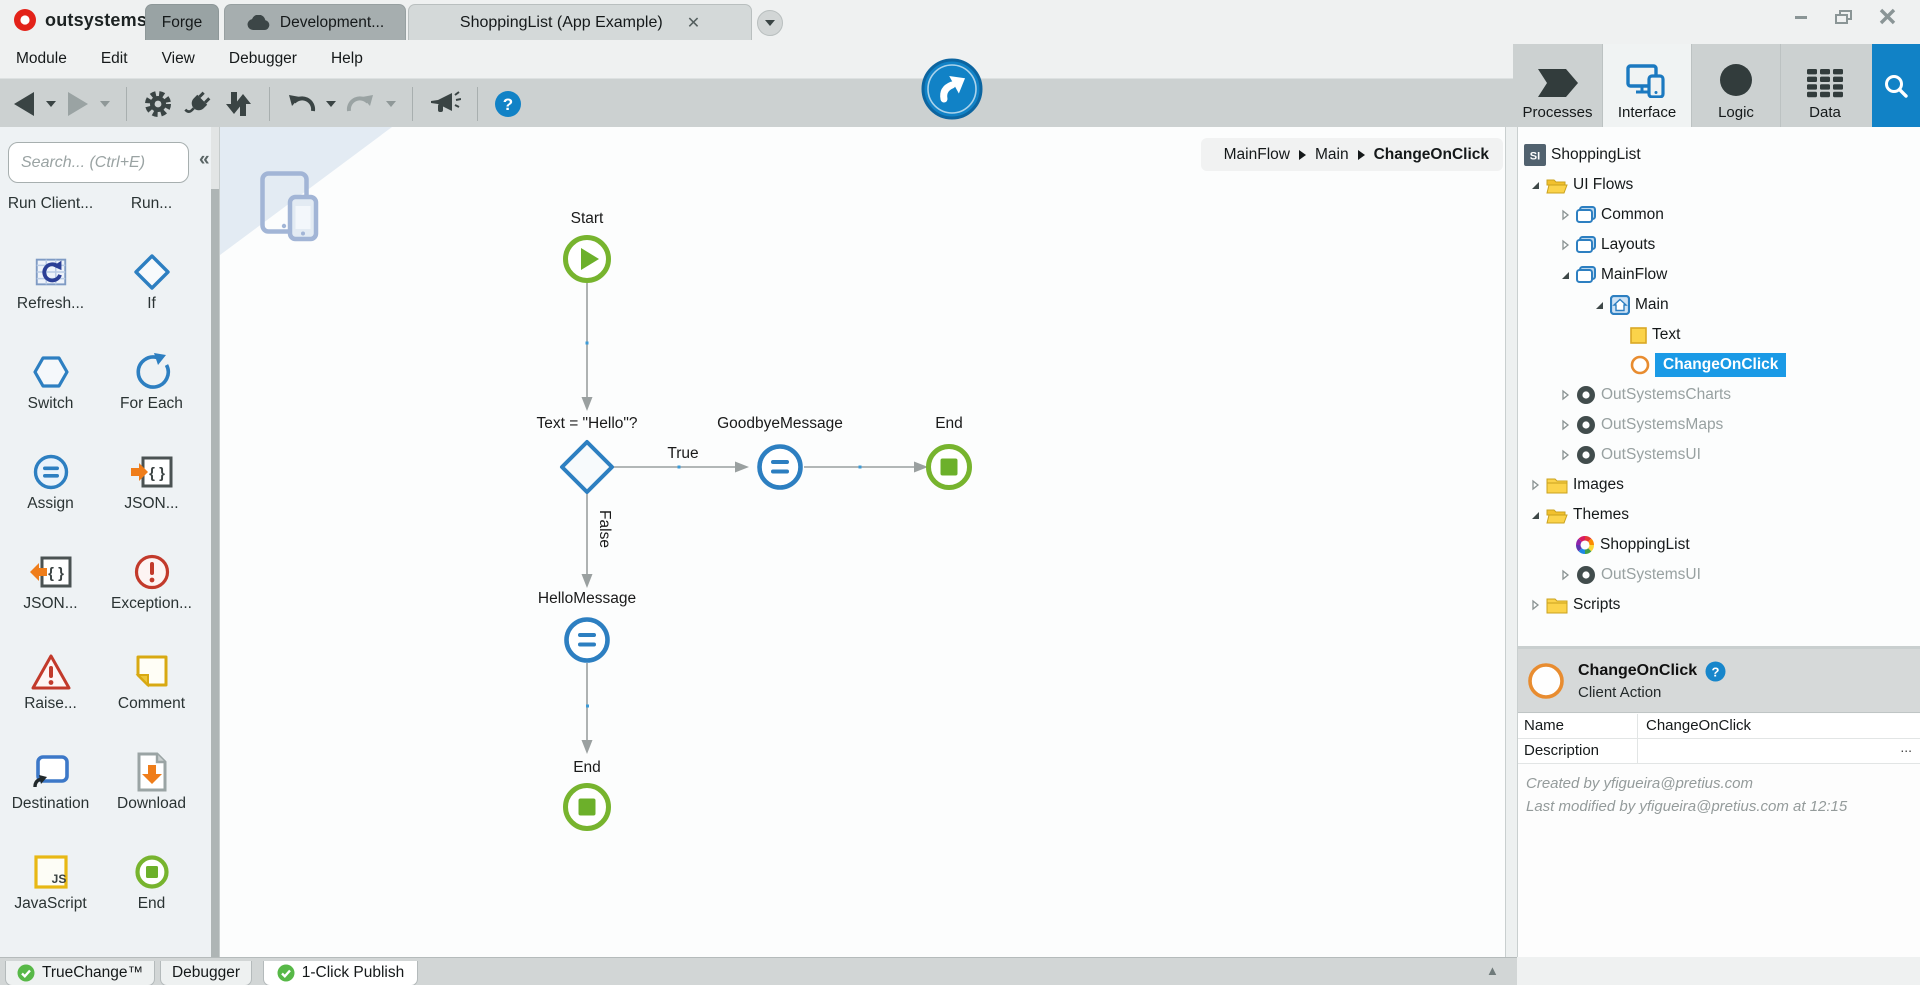 The height and width of the screenshot is (985, 1920). What do you see at coordinates (1767, 751) in the screenshot?
I see `property-description-value` at bounding box center [1767, 751].